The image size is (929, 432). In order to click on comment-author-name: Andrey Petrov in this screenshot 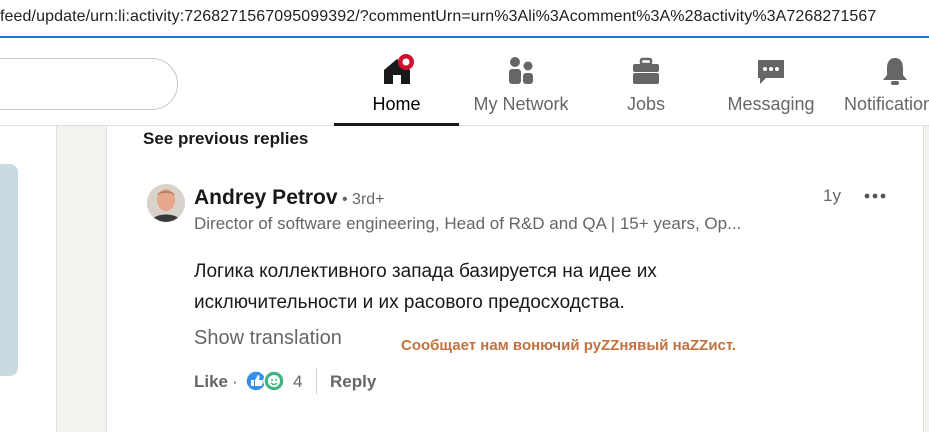, I will do `click(266, 198)`.